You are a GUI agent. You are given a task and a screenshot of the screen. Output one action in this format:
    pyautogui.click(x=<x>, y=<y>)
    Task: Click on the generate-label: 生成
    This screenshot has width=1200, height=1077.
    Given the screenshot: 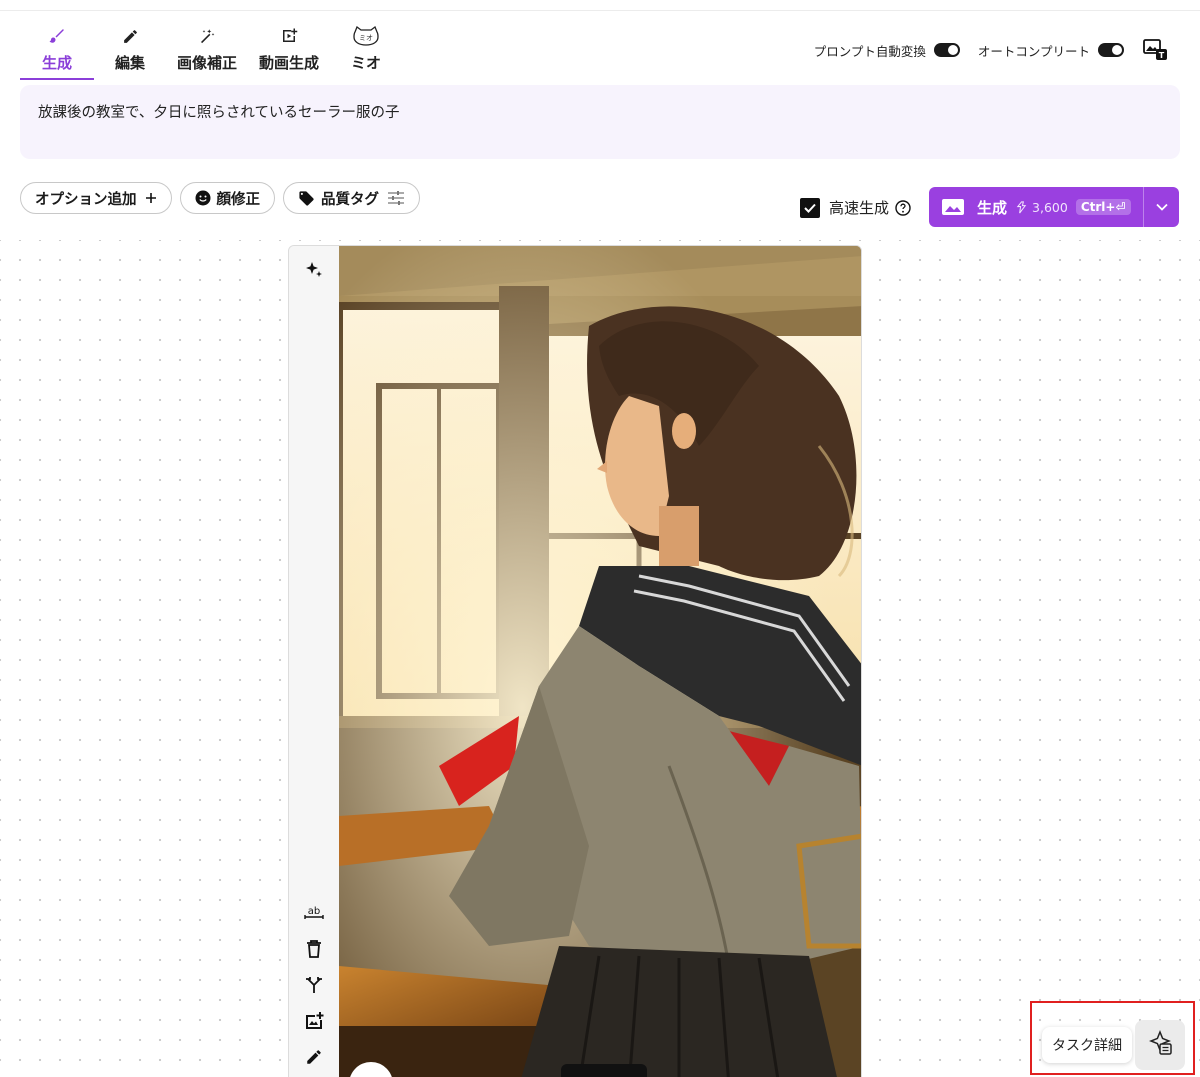 What is the action you would take?
    pyautogui.click(x=992, y=207)
    